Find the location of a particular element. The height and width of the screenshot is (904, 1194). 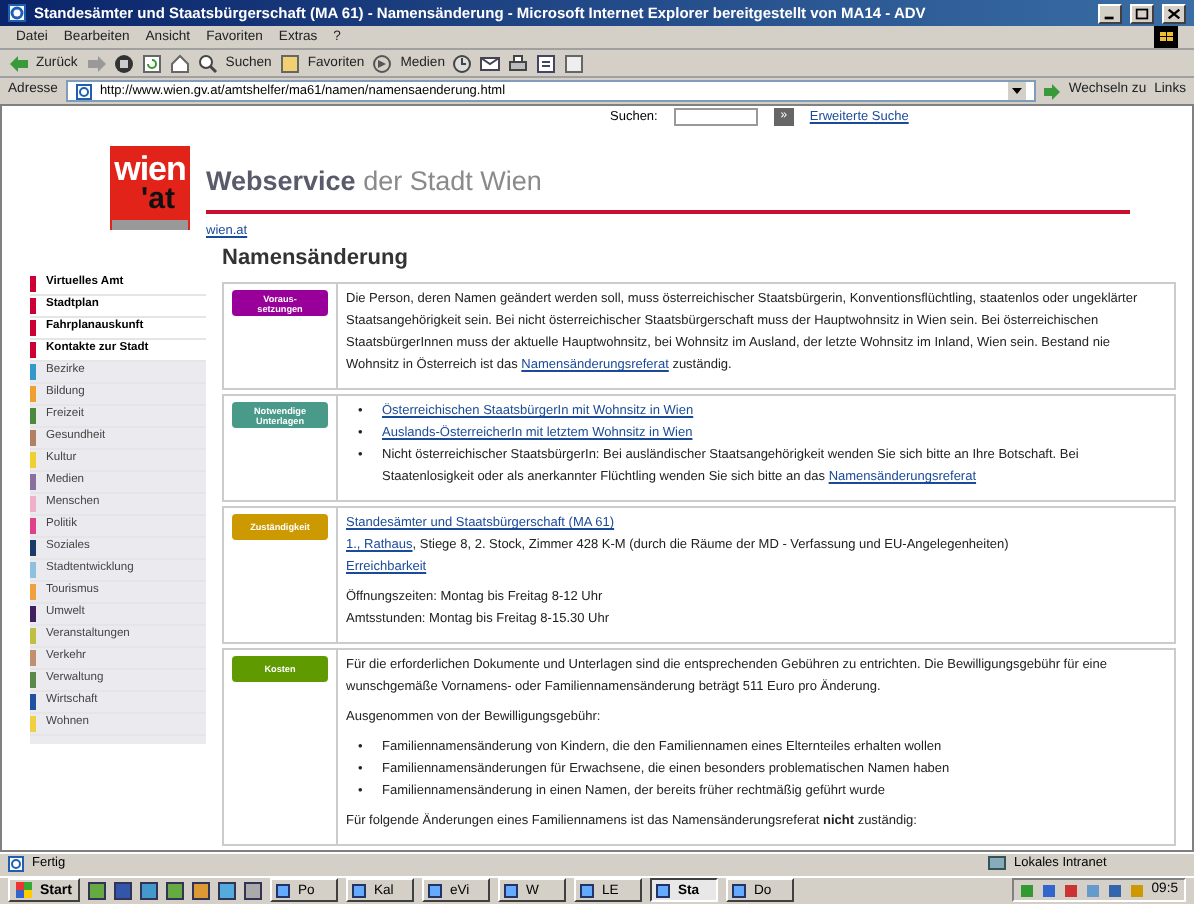

maximize-button is located at coordinates (1142, 13).